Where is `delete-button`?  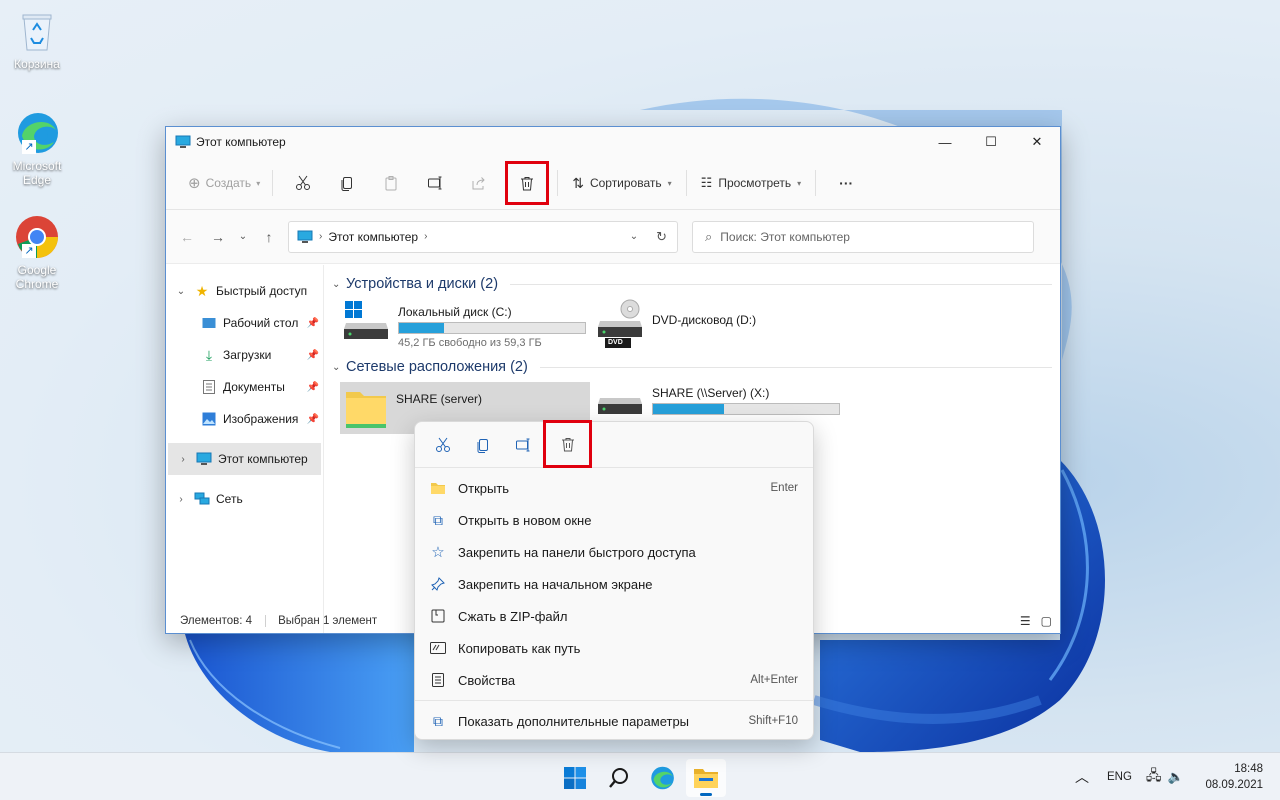
delete-button is located at coordinates (527, 183).